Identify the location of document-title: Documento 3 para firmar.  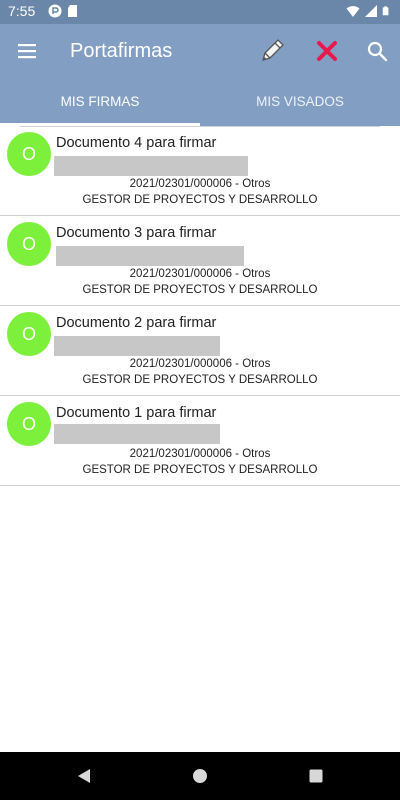
(136, 233).